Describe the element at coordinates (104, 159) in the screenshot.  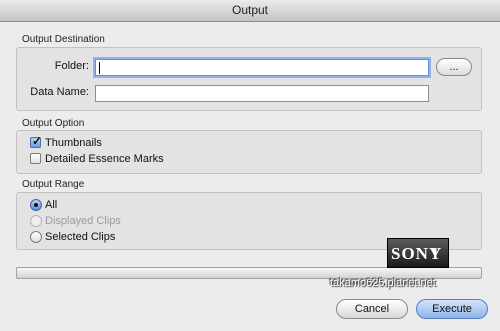
I see `detailed-essence-marks-label: Detailed Essence Marks` at that location.